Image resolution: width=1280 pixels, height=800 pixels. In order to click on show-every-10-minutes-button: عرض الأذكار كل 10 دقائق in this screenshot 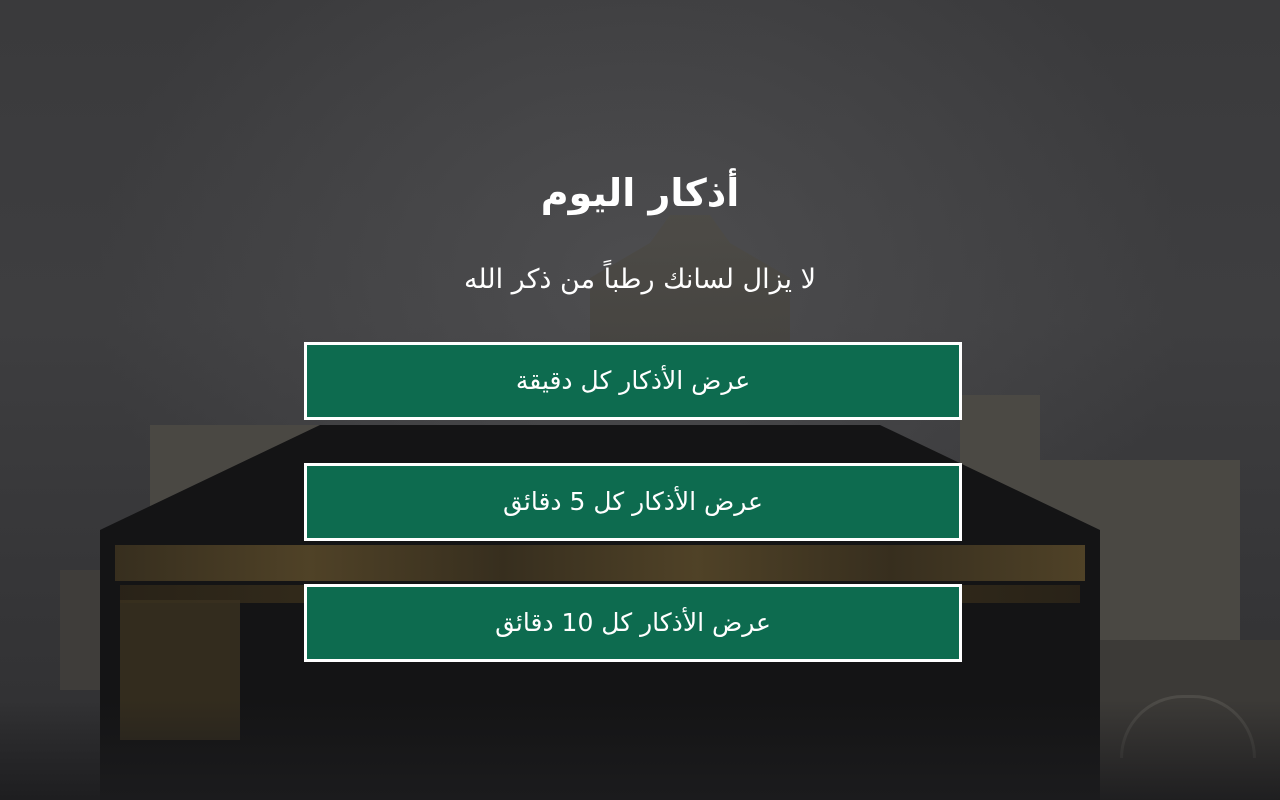, I will do `click(633, 623)`.